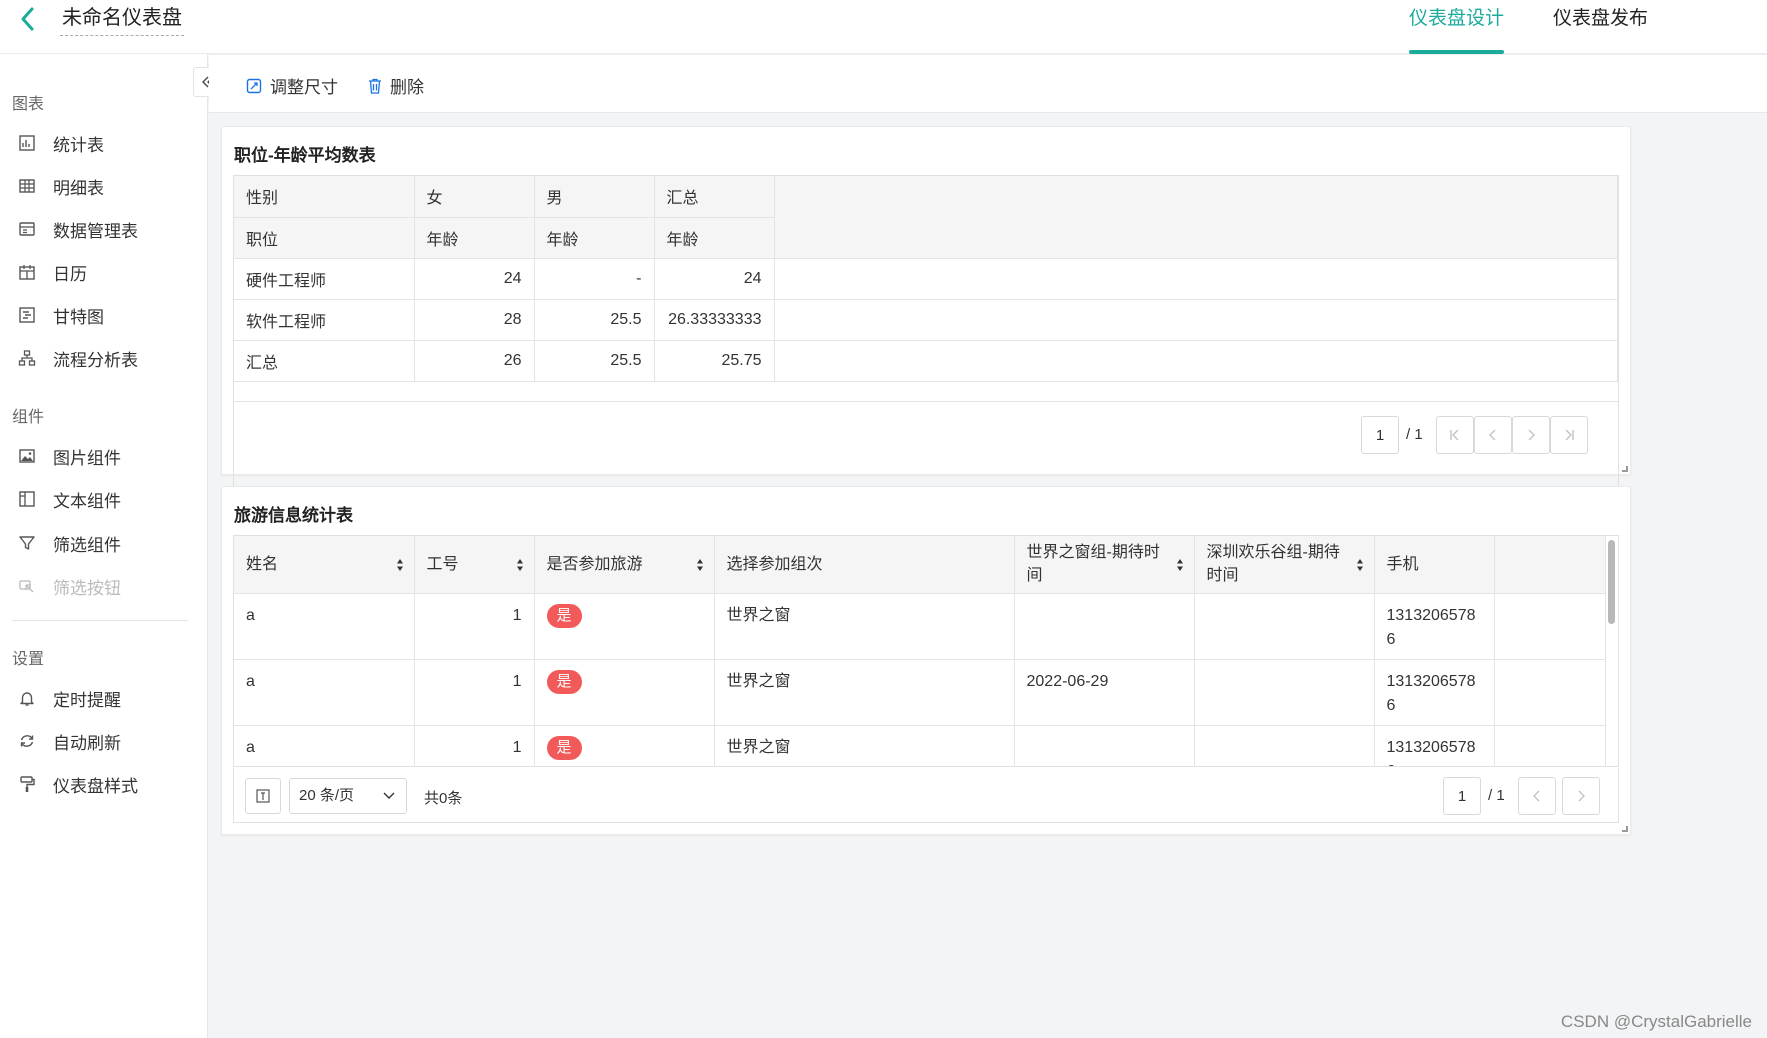 The height and width of the screenshot is (1038, 1767). What do you see at coordinates (594, 320) in the screenshot?
I see `cell-value: 25.5` at bounding box center [594, 320].